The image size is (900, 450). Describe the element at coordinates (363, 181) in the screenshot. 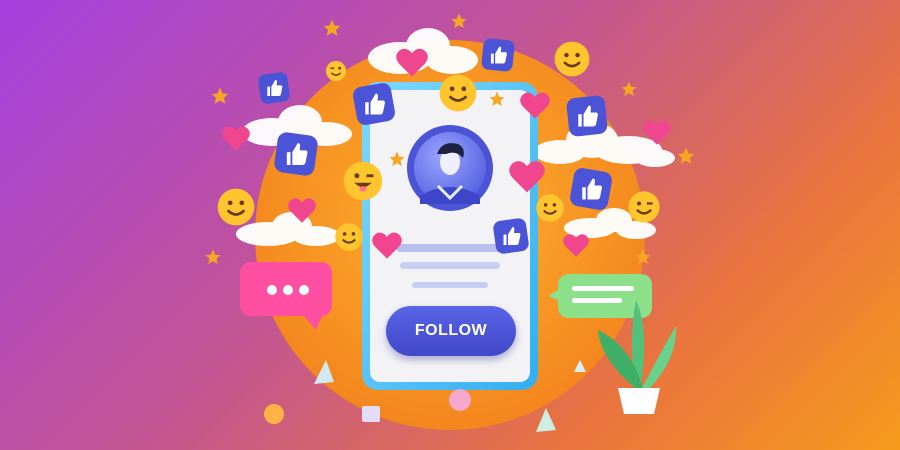

I see `tongue-smiley-icon` at that location.